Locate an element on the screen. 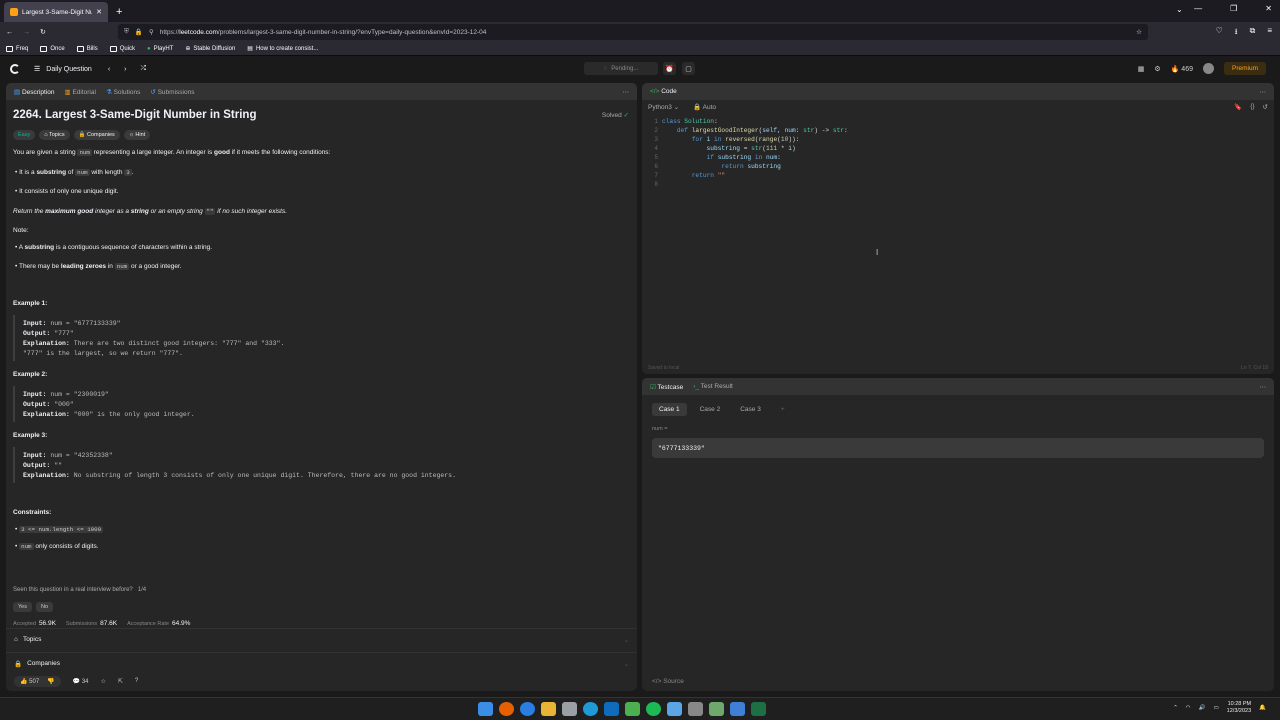 The width and height of the screenshot is (1280, 720). close-tab-icon: ✕ is located at coordinates (99, 12).